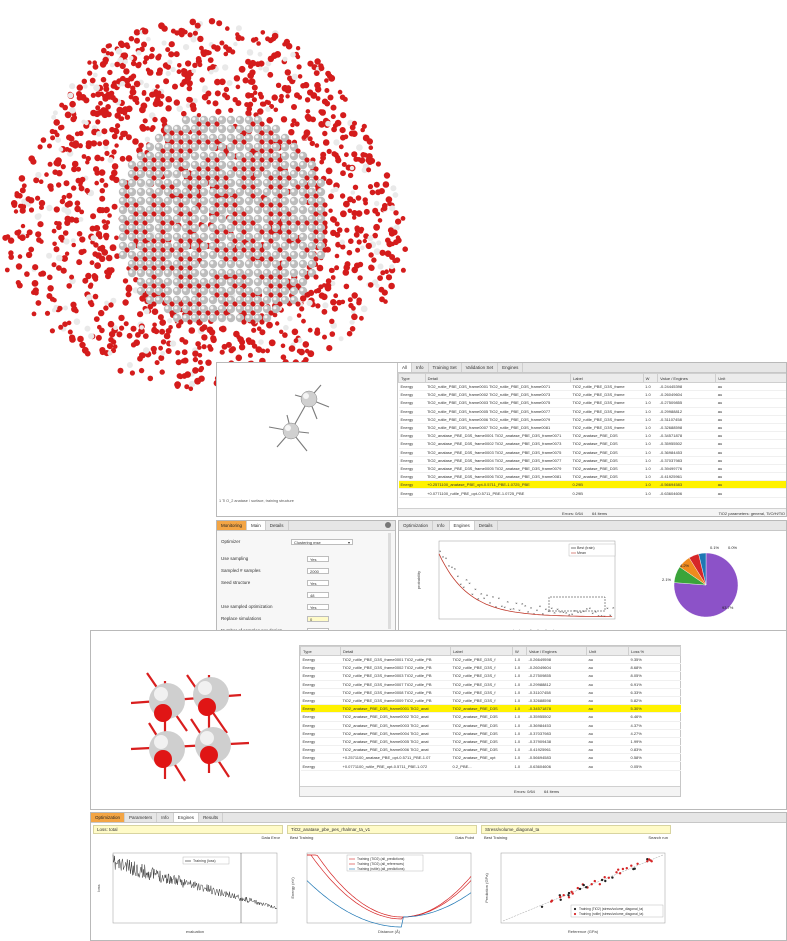 This screenshot has width=787, height=941. What do you see at coordinates (654, 651) in the screenshot?
I see `col-header: Loss %` at bounding box center [654, 651].